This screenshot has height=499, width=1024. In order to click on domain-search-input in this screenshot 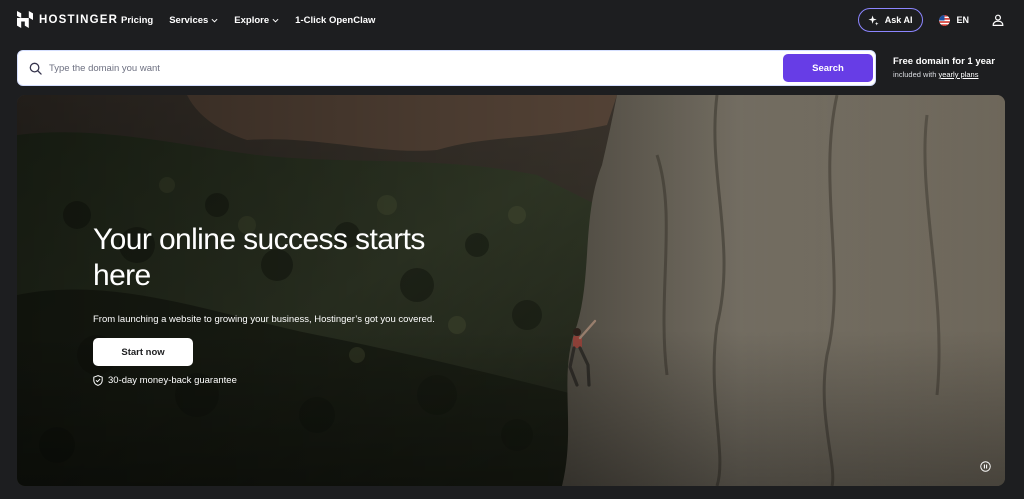, I will do `click(419, 68)`.